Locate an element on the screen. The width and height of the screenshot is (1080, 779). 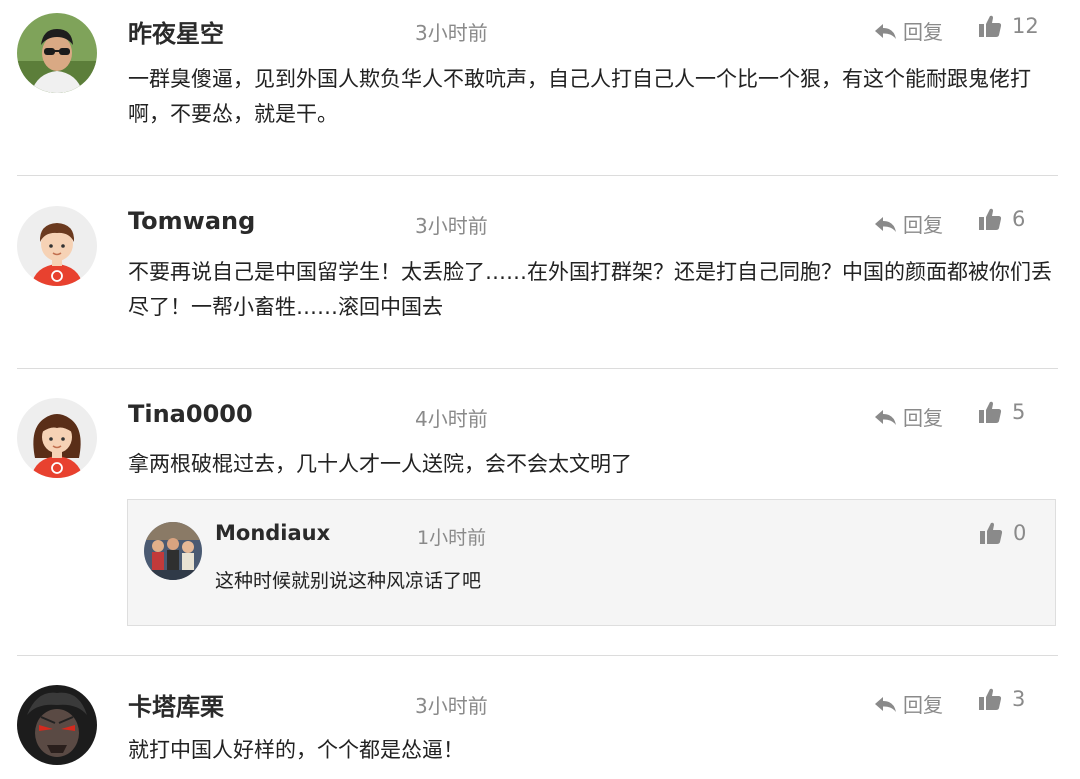
comment-text: 就打中国人好样的，个个都是怂逼！ is located at coordinates (296, 750).